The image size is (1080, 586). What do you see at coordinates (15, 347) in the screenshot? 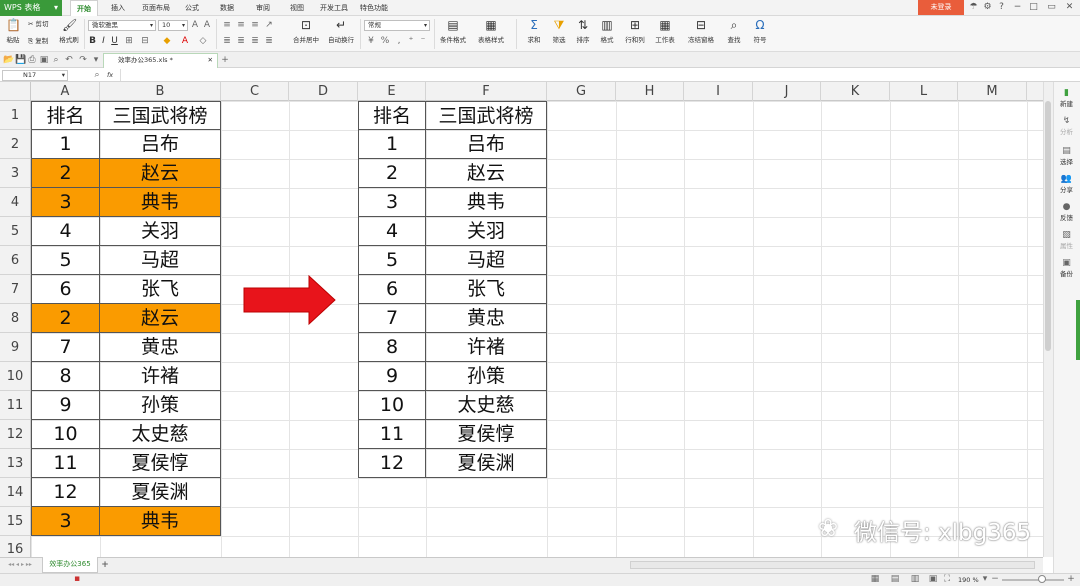
I see `row-header: 9` at bounding box center [15, 347].